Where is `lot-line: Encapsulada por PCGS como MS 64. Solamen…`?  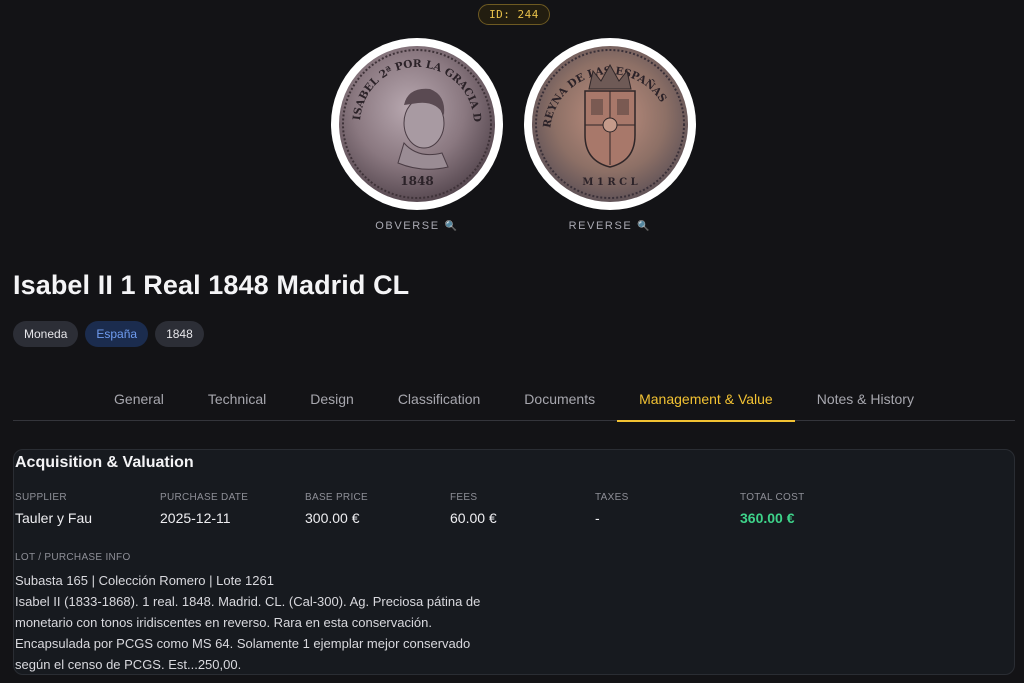 lot-line: Encapsulada por PCGS como MS 64. Solamen… is located at coordinates (243, 643).